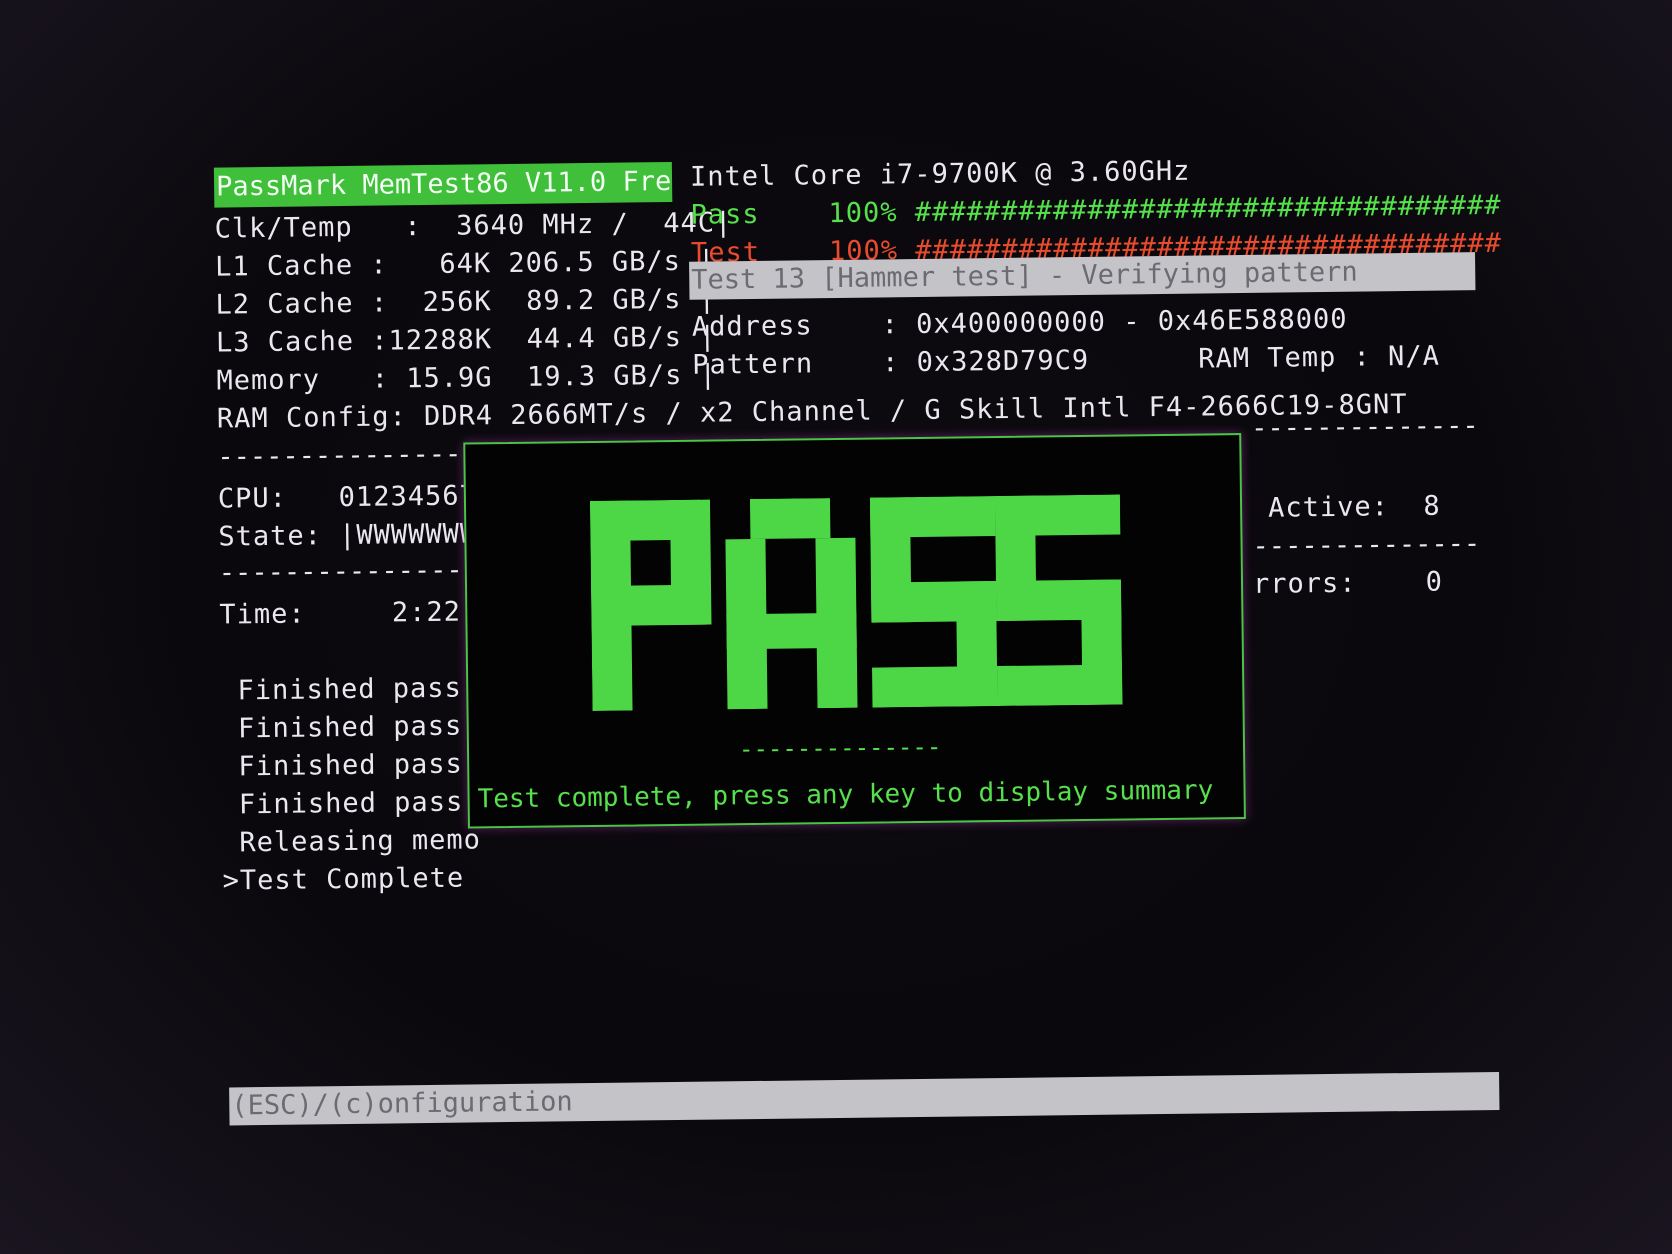  Describe the element at coordinates (856, 602) in the screenshot. I see `pass-banner-icon` at that location.